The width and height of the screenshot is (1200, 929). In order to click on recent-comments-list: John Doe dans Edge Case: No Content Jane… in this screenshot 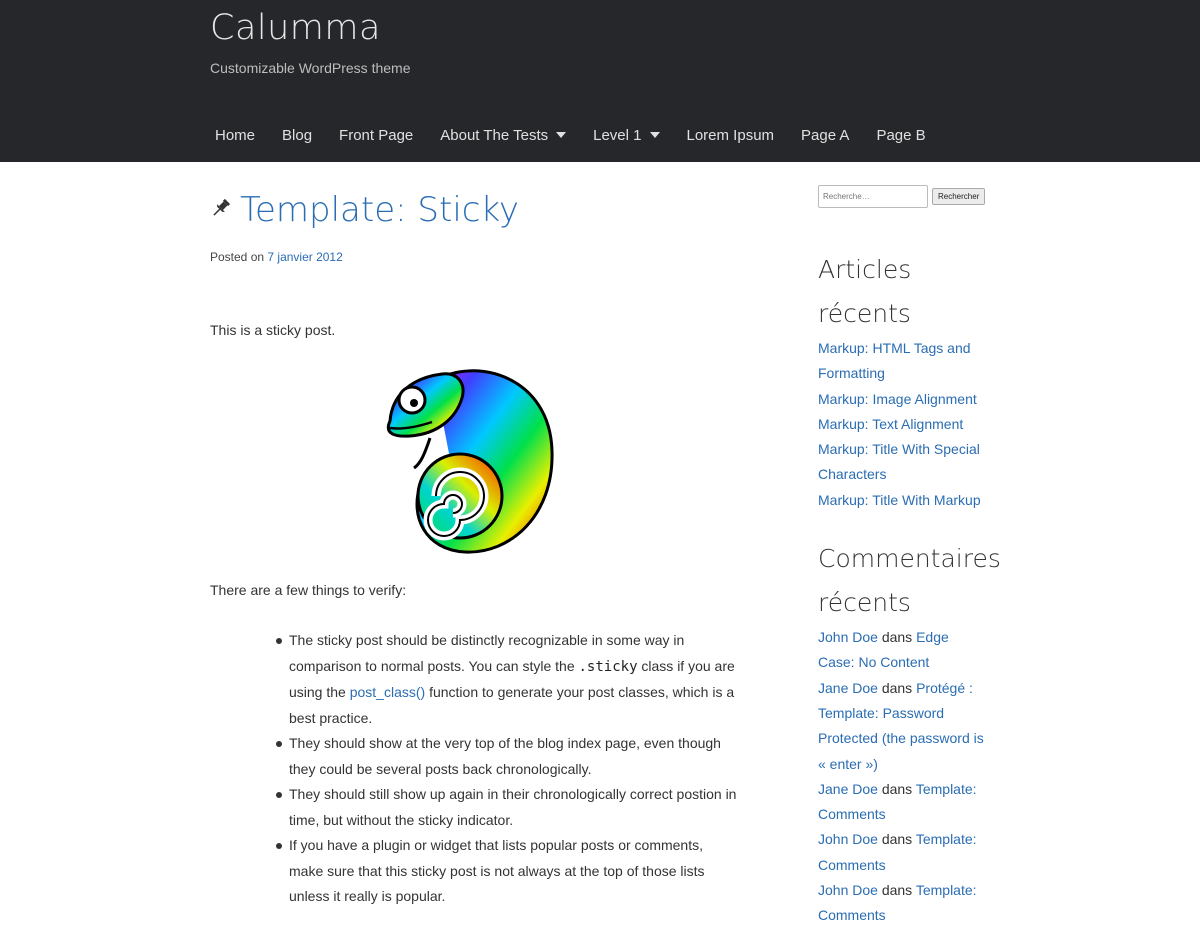, I will do `click(903, 777)`.